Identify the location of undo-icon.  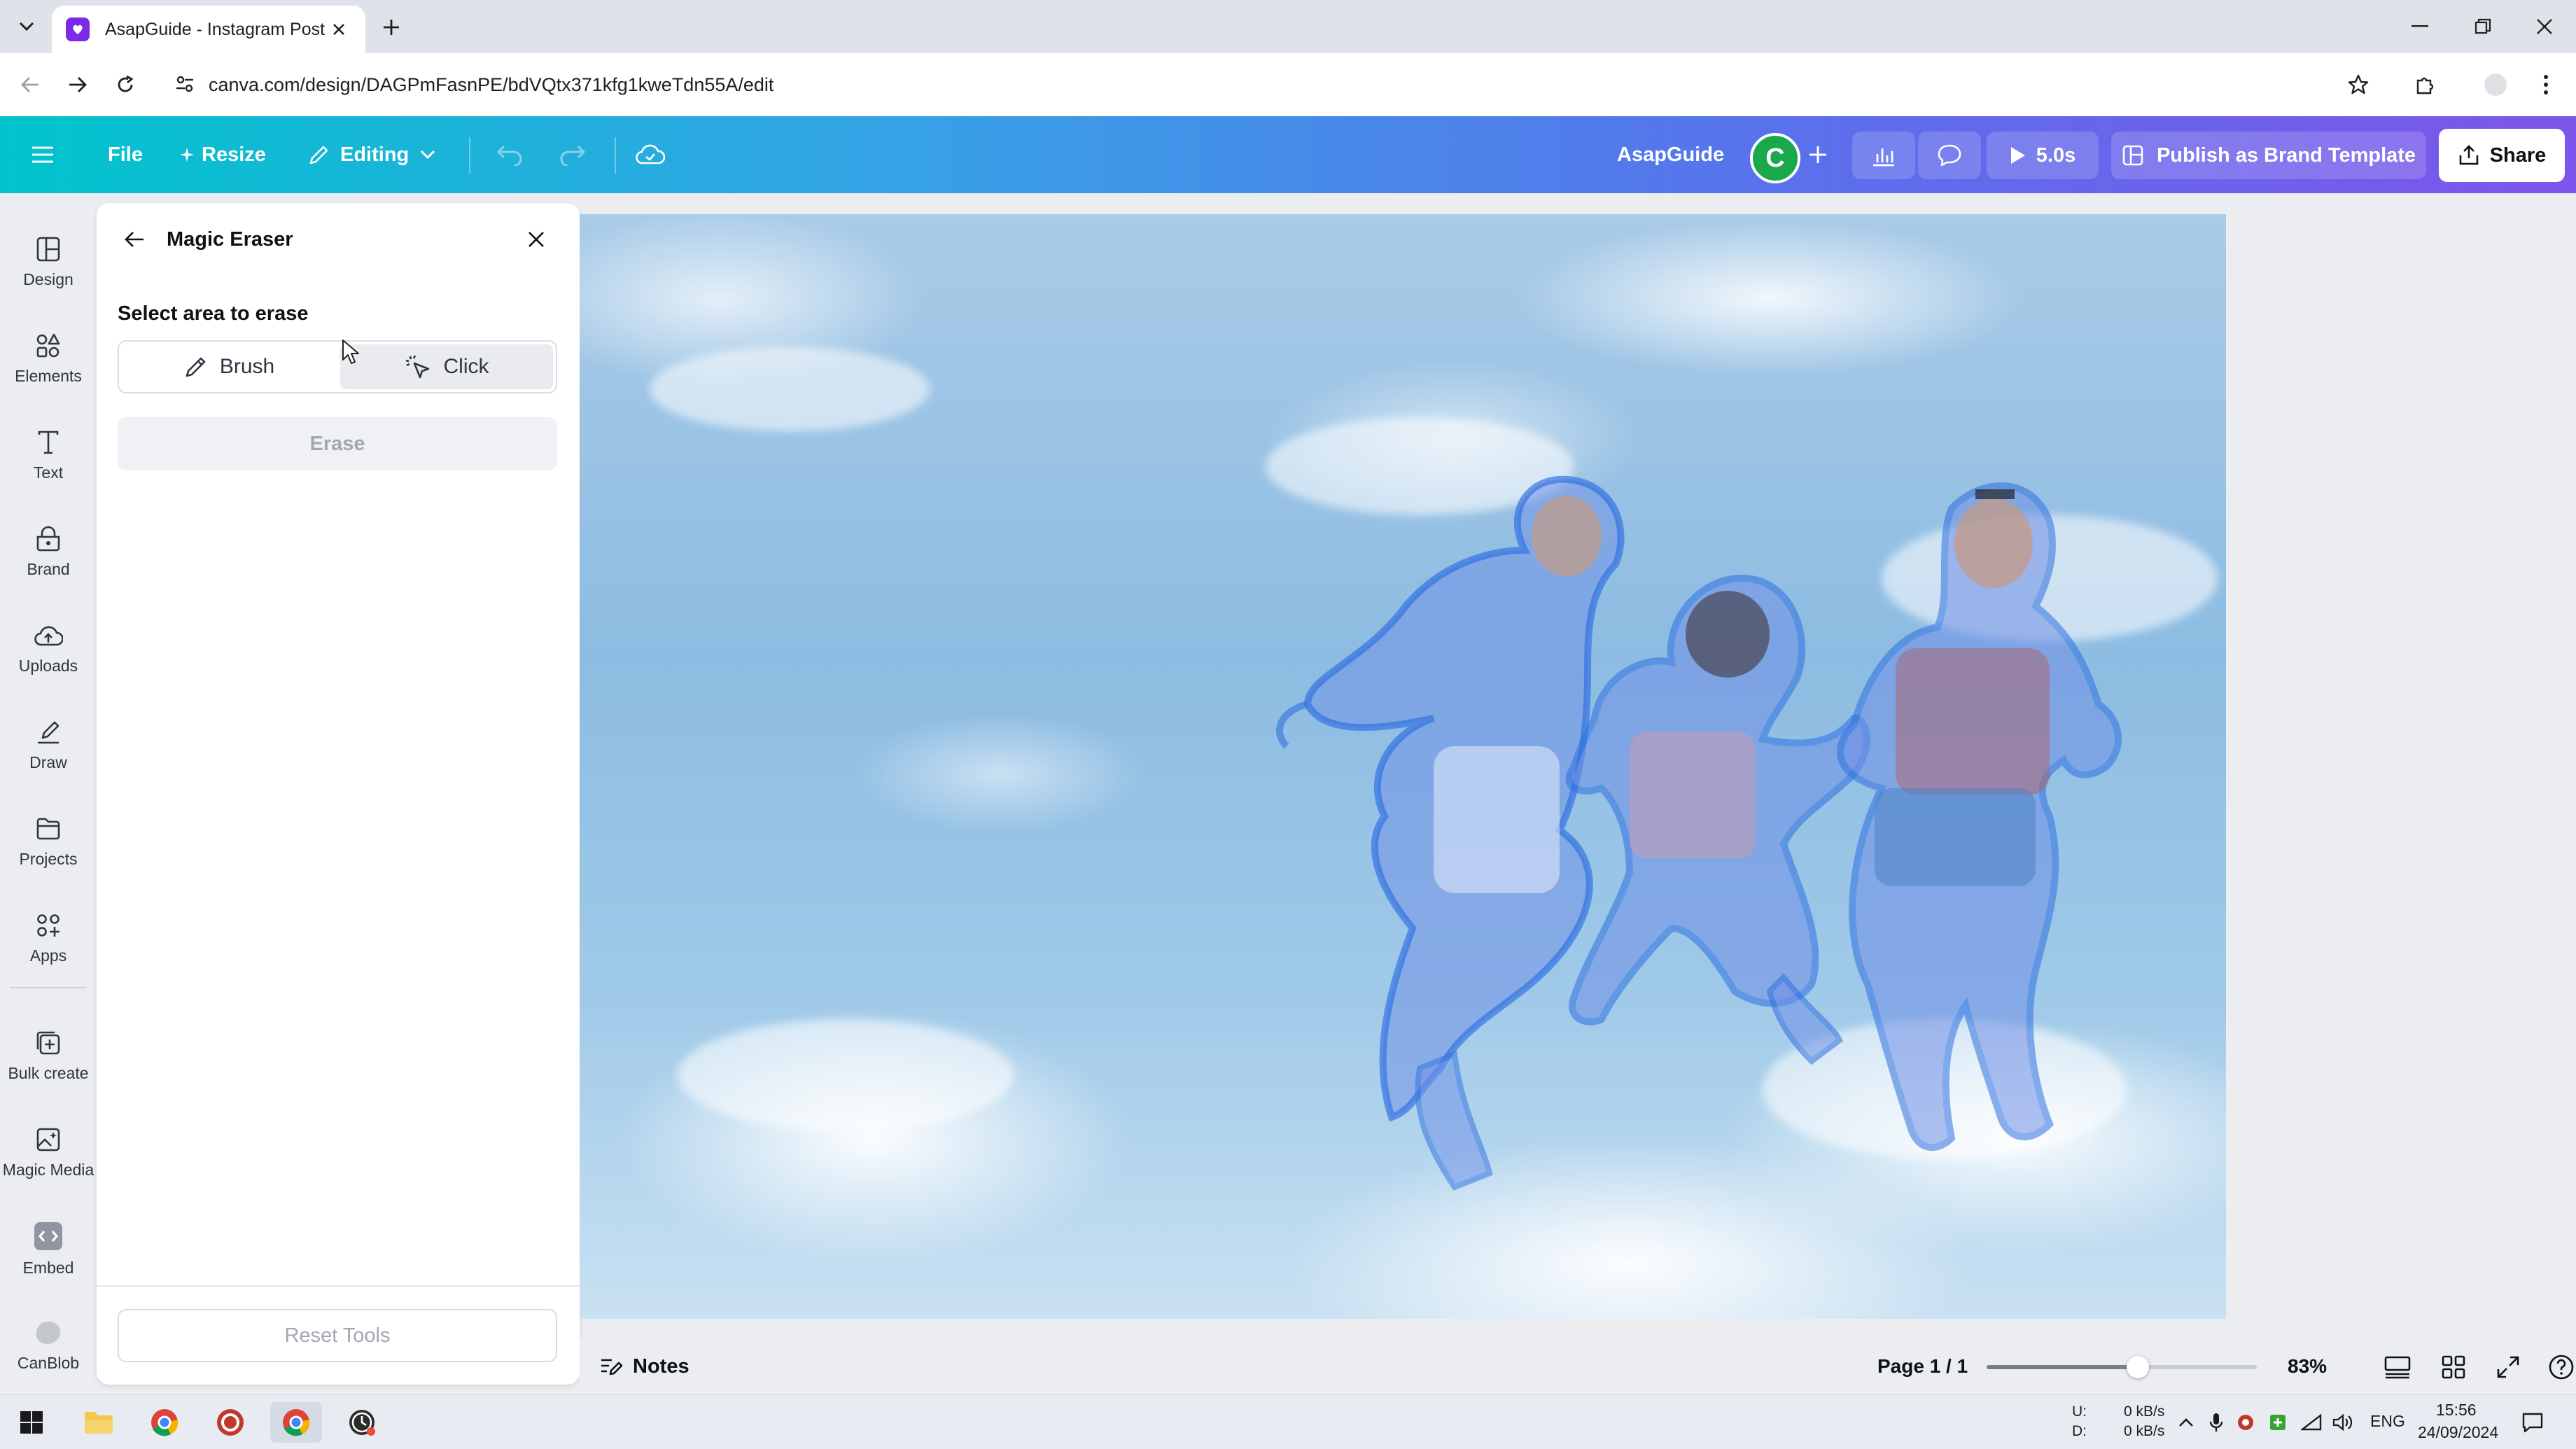
(510, 154).